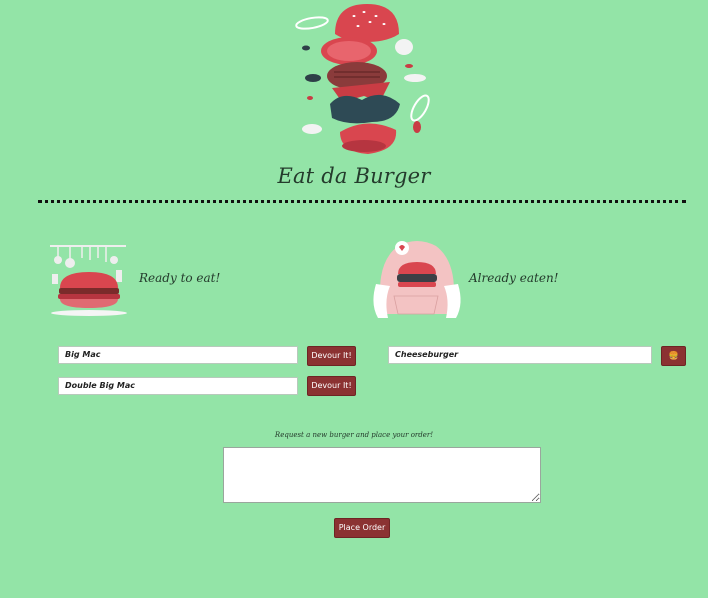  What do you see at coordinates (417, 279) in the screenshot?
I see `person-eating-burger-icon` at bounding box center [417, 279].